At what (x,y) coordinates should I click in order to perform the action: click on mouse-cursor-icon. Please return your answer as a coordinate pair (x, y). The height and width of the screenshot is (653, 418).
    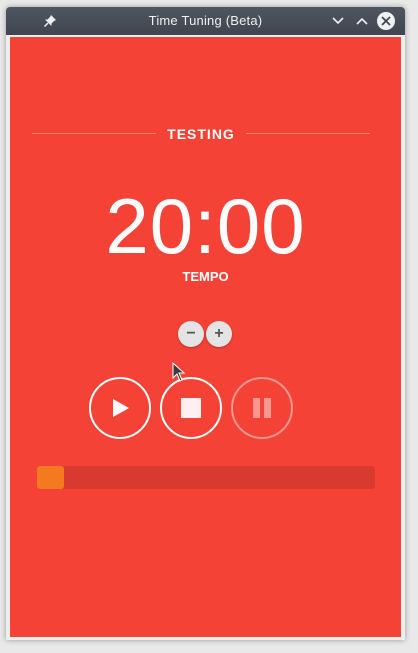
    Looking at the image, I should click on (179, 372).